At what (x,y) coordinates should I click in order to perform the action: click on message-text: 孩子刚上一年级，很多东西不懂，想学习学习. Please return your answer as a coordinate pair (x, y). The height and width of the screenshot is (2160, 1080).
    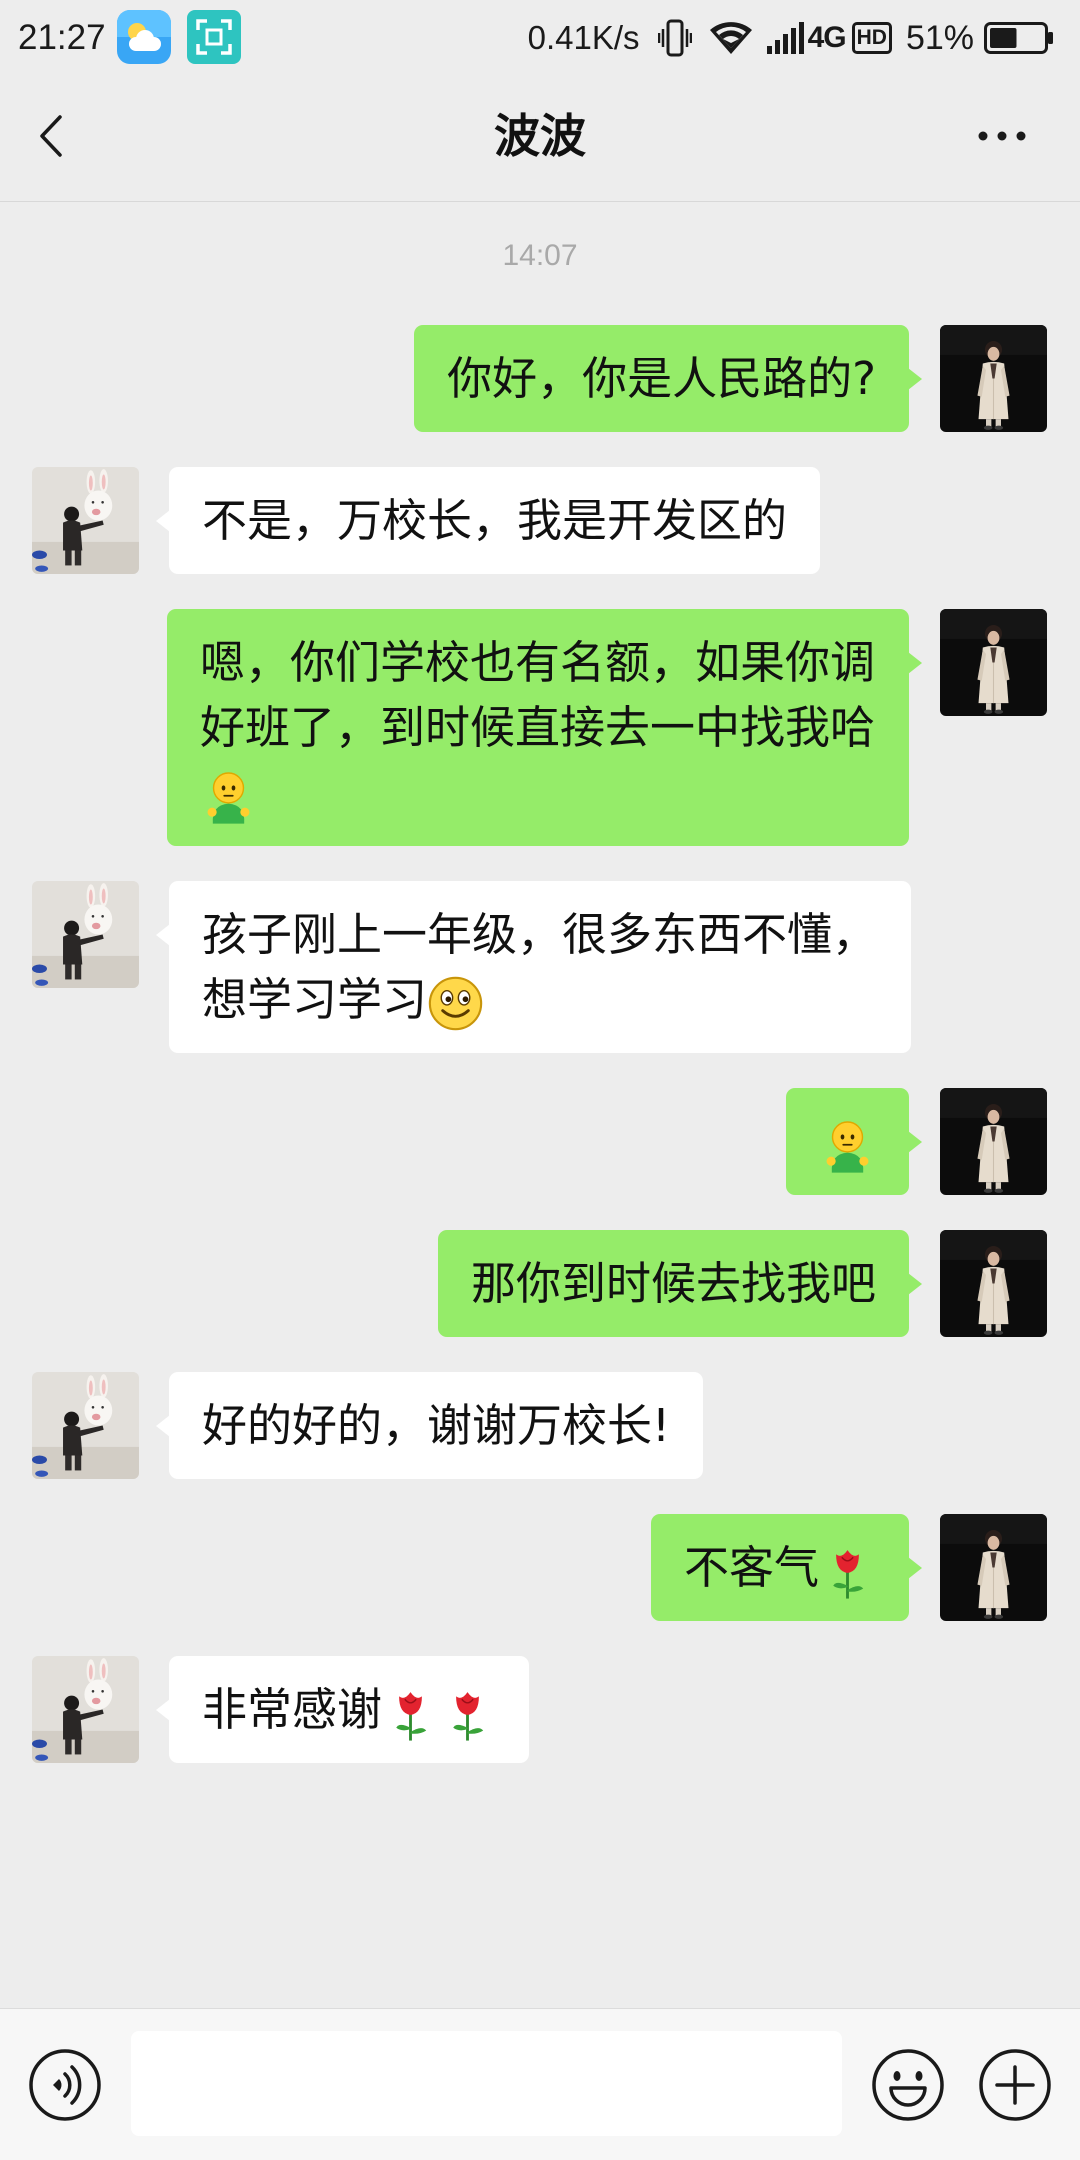
    Looking at the image, I should click on (540, 967).